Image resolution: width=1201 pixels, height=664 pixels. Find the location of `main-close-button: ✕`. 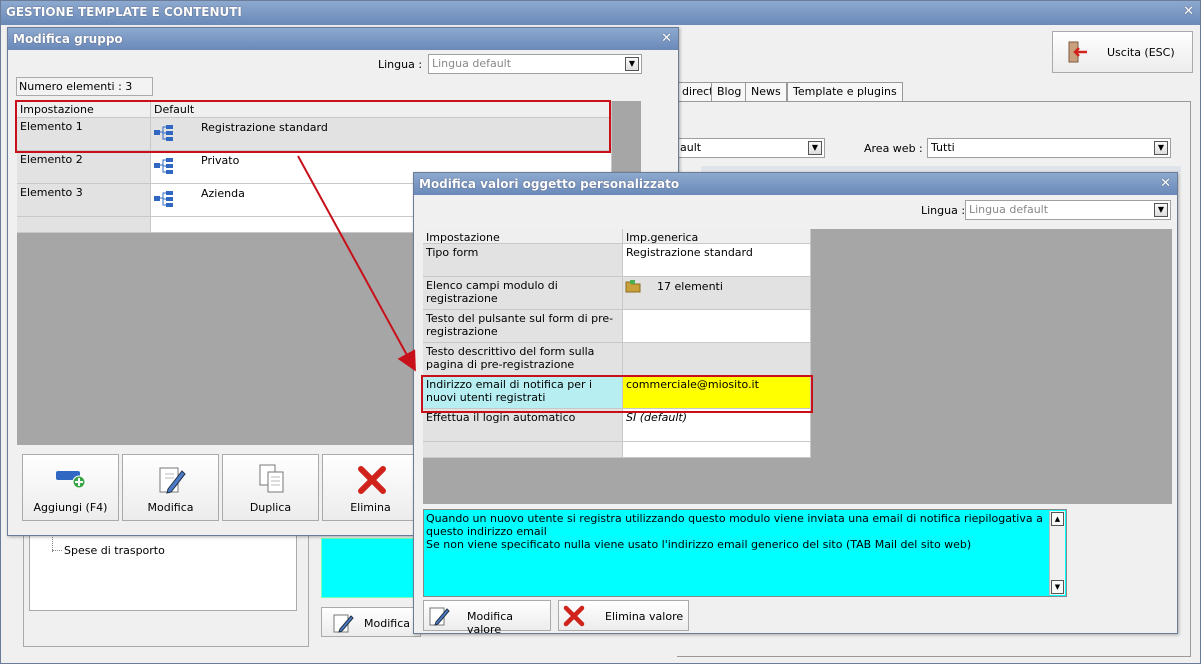

main-close-button: ✕ is located at coordinates (1188, 12).